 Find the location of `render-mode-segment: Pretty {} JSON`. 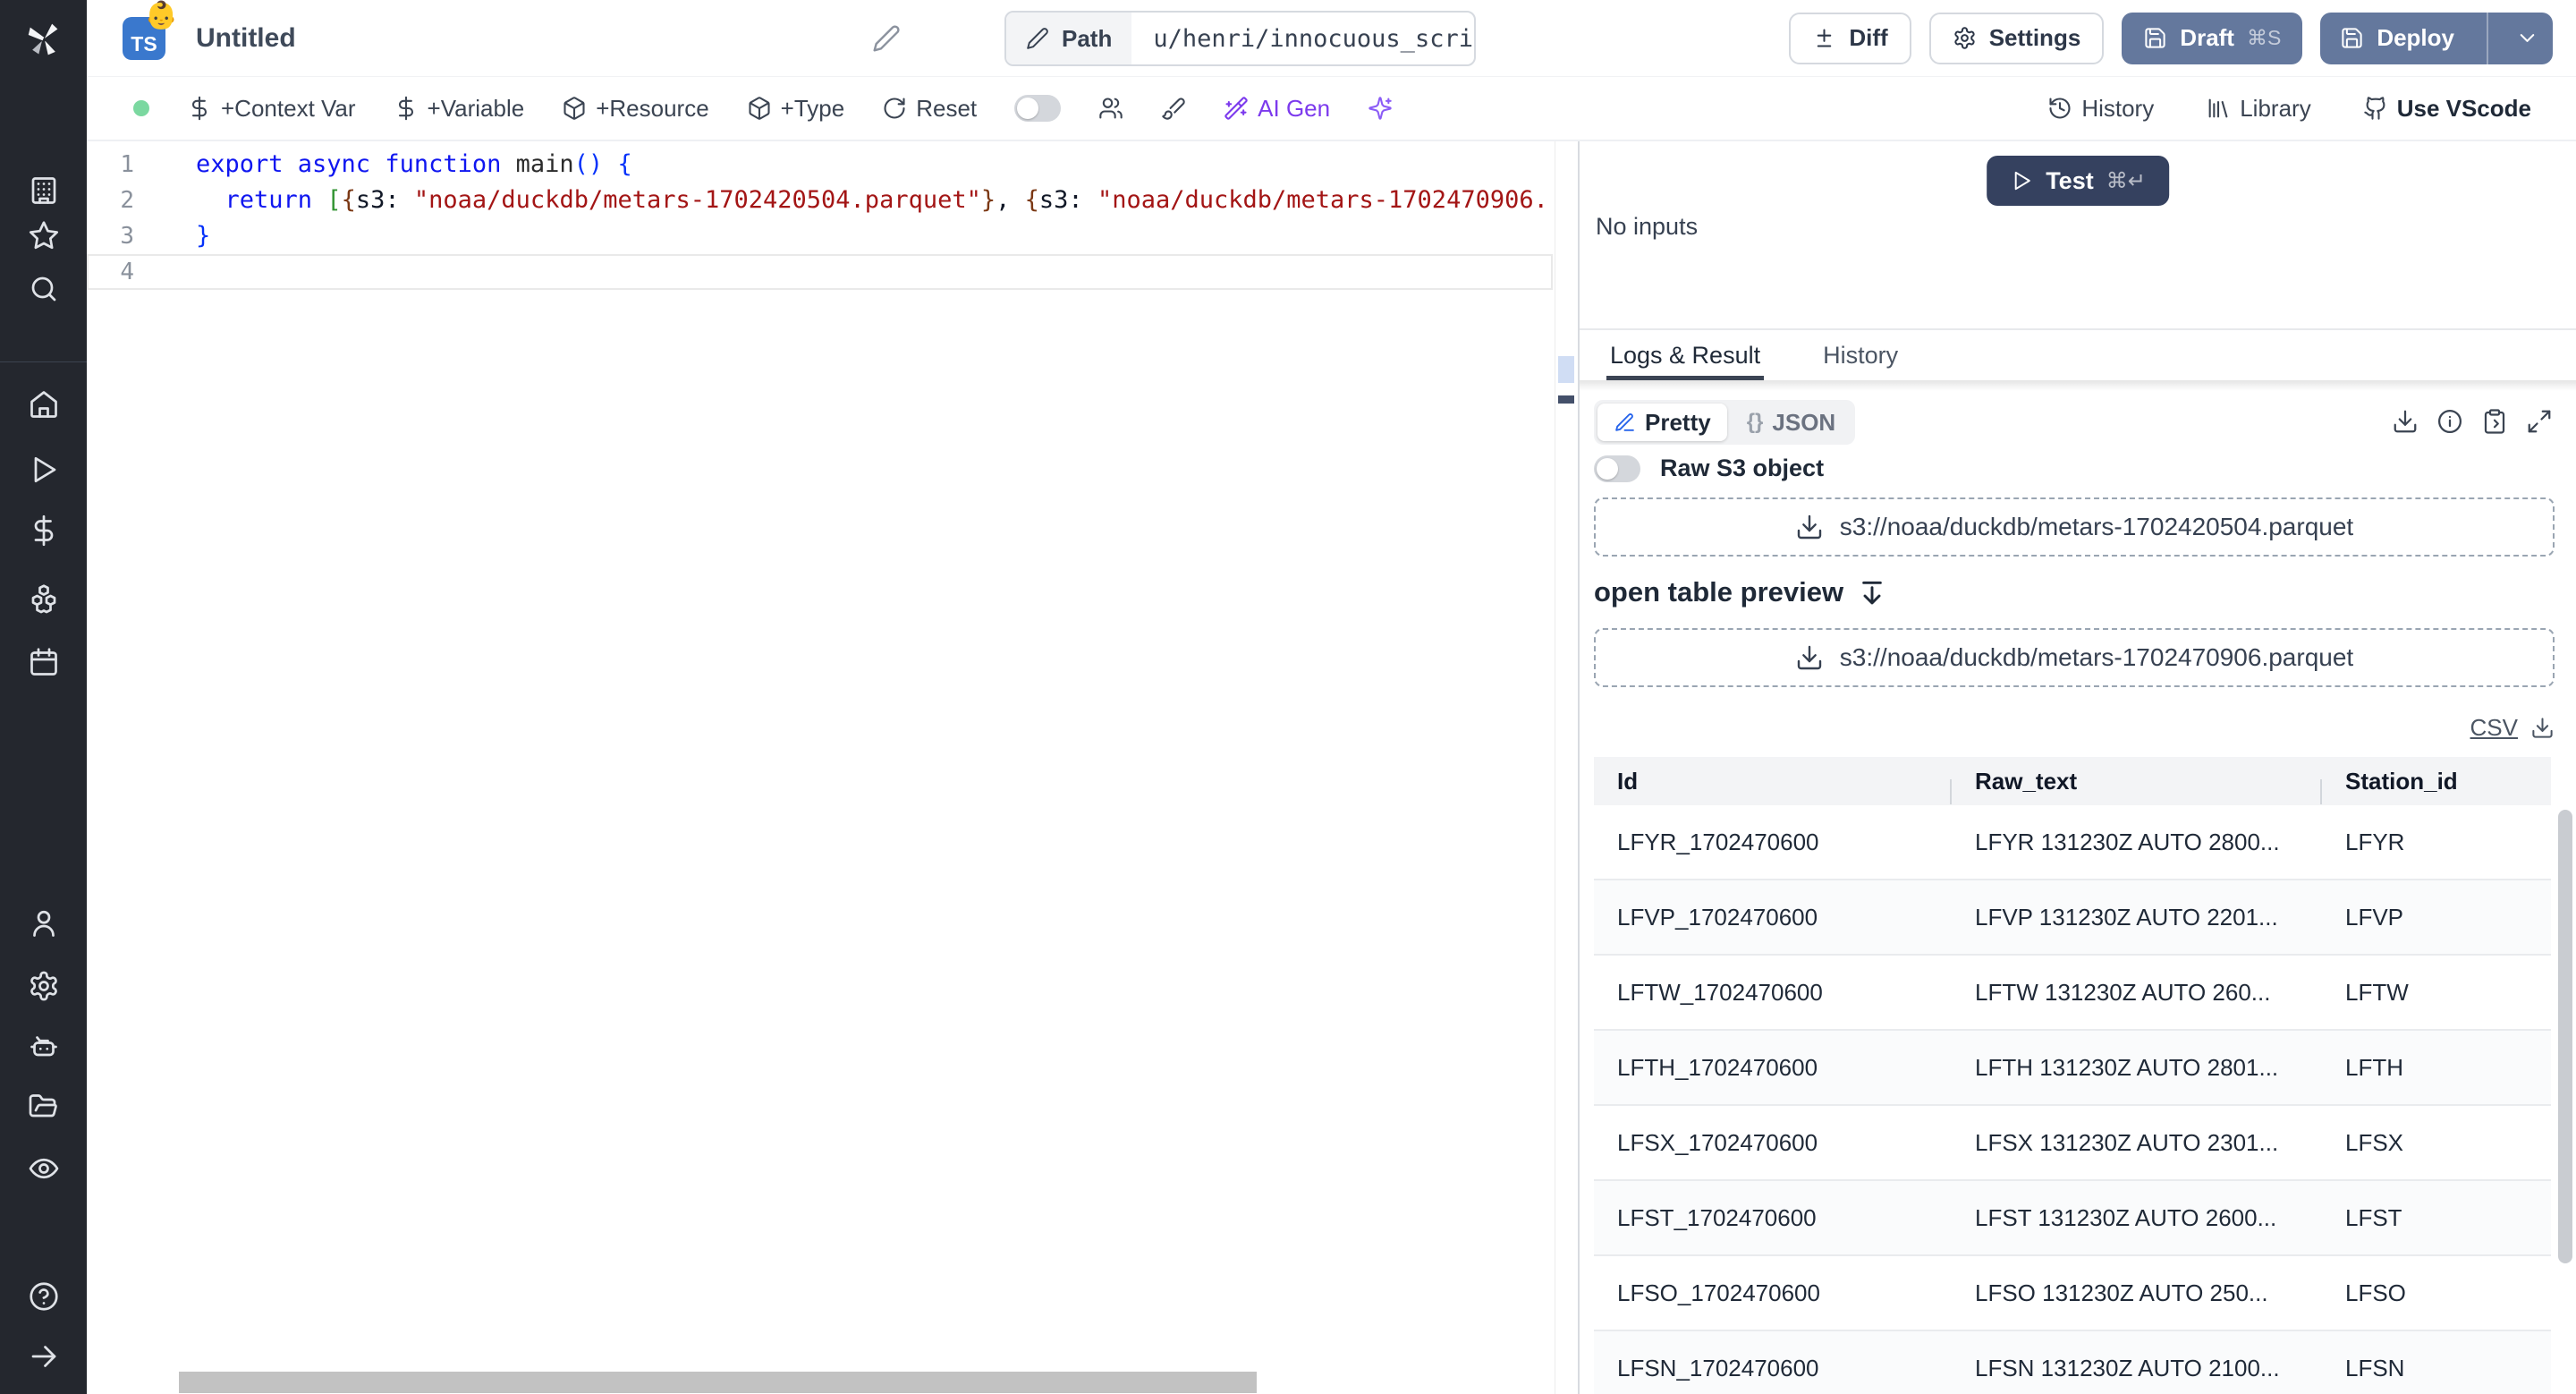

render-mode-segment: Pretty {} JSON is located at coordinates (1725, 422).